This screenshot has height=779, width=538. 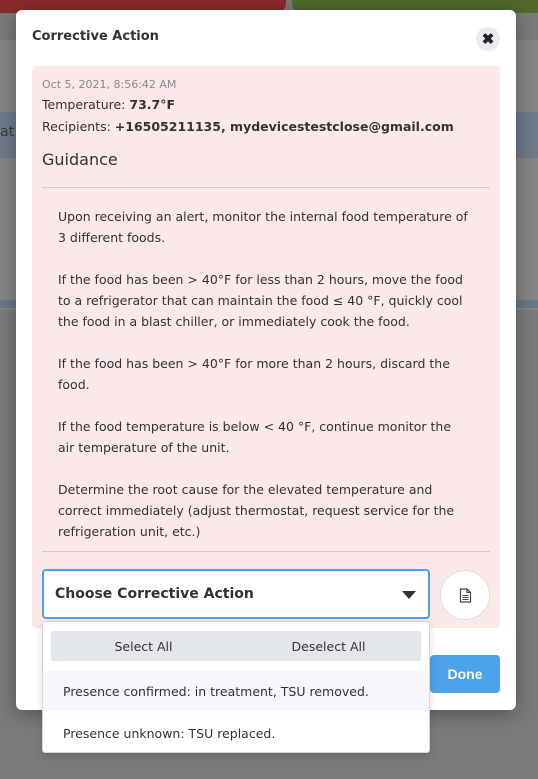 I want to click on close-button: ✖, so click(x=488, y=39).